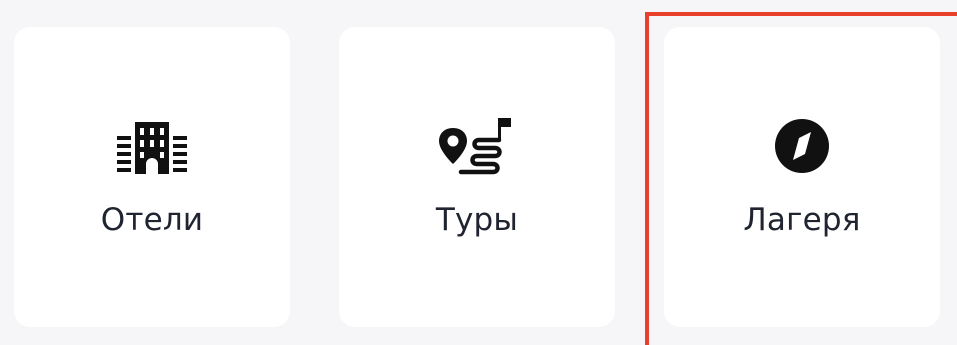 The image size is (957, 345). What do you see at coordinates (477, 220) in the screenshot?
I see `tours-label: Туры` at bounding box center [477, 220].